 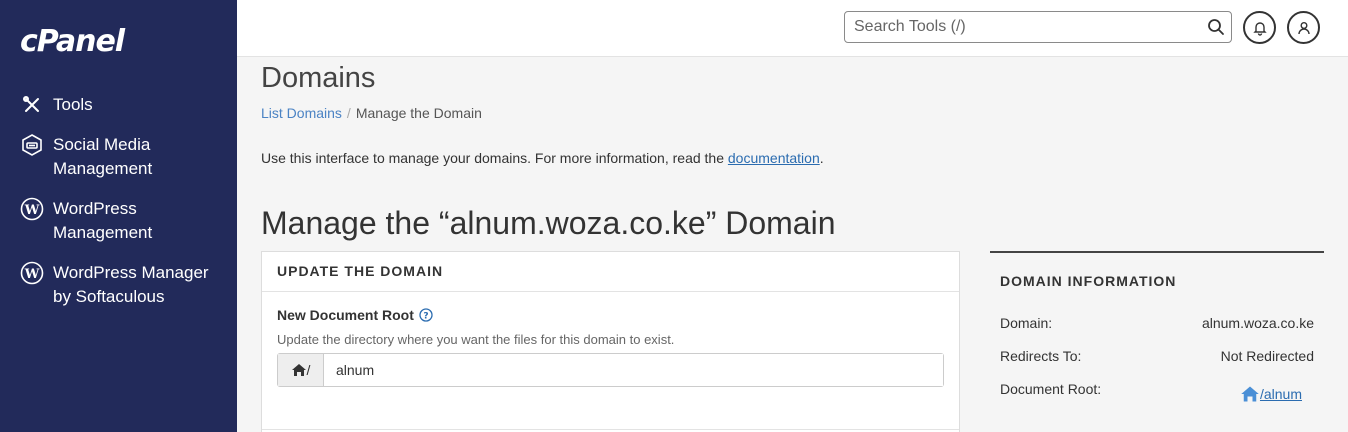 I want to click on breadcrumb-current: Manage the Domain, so click(x=418, y=113).